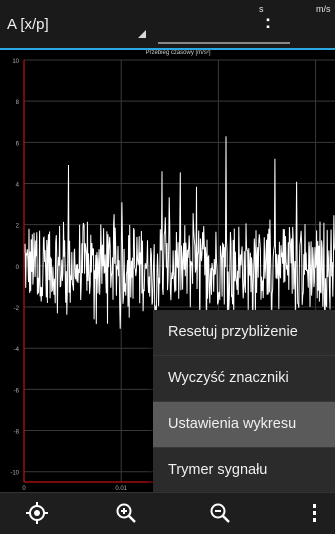 Image resolution: width=335 pixels, height=534 pixels. Describe the element at coordinates (17, 309) in the screenshot. I see `y-tick-label: -2` at that location.